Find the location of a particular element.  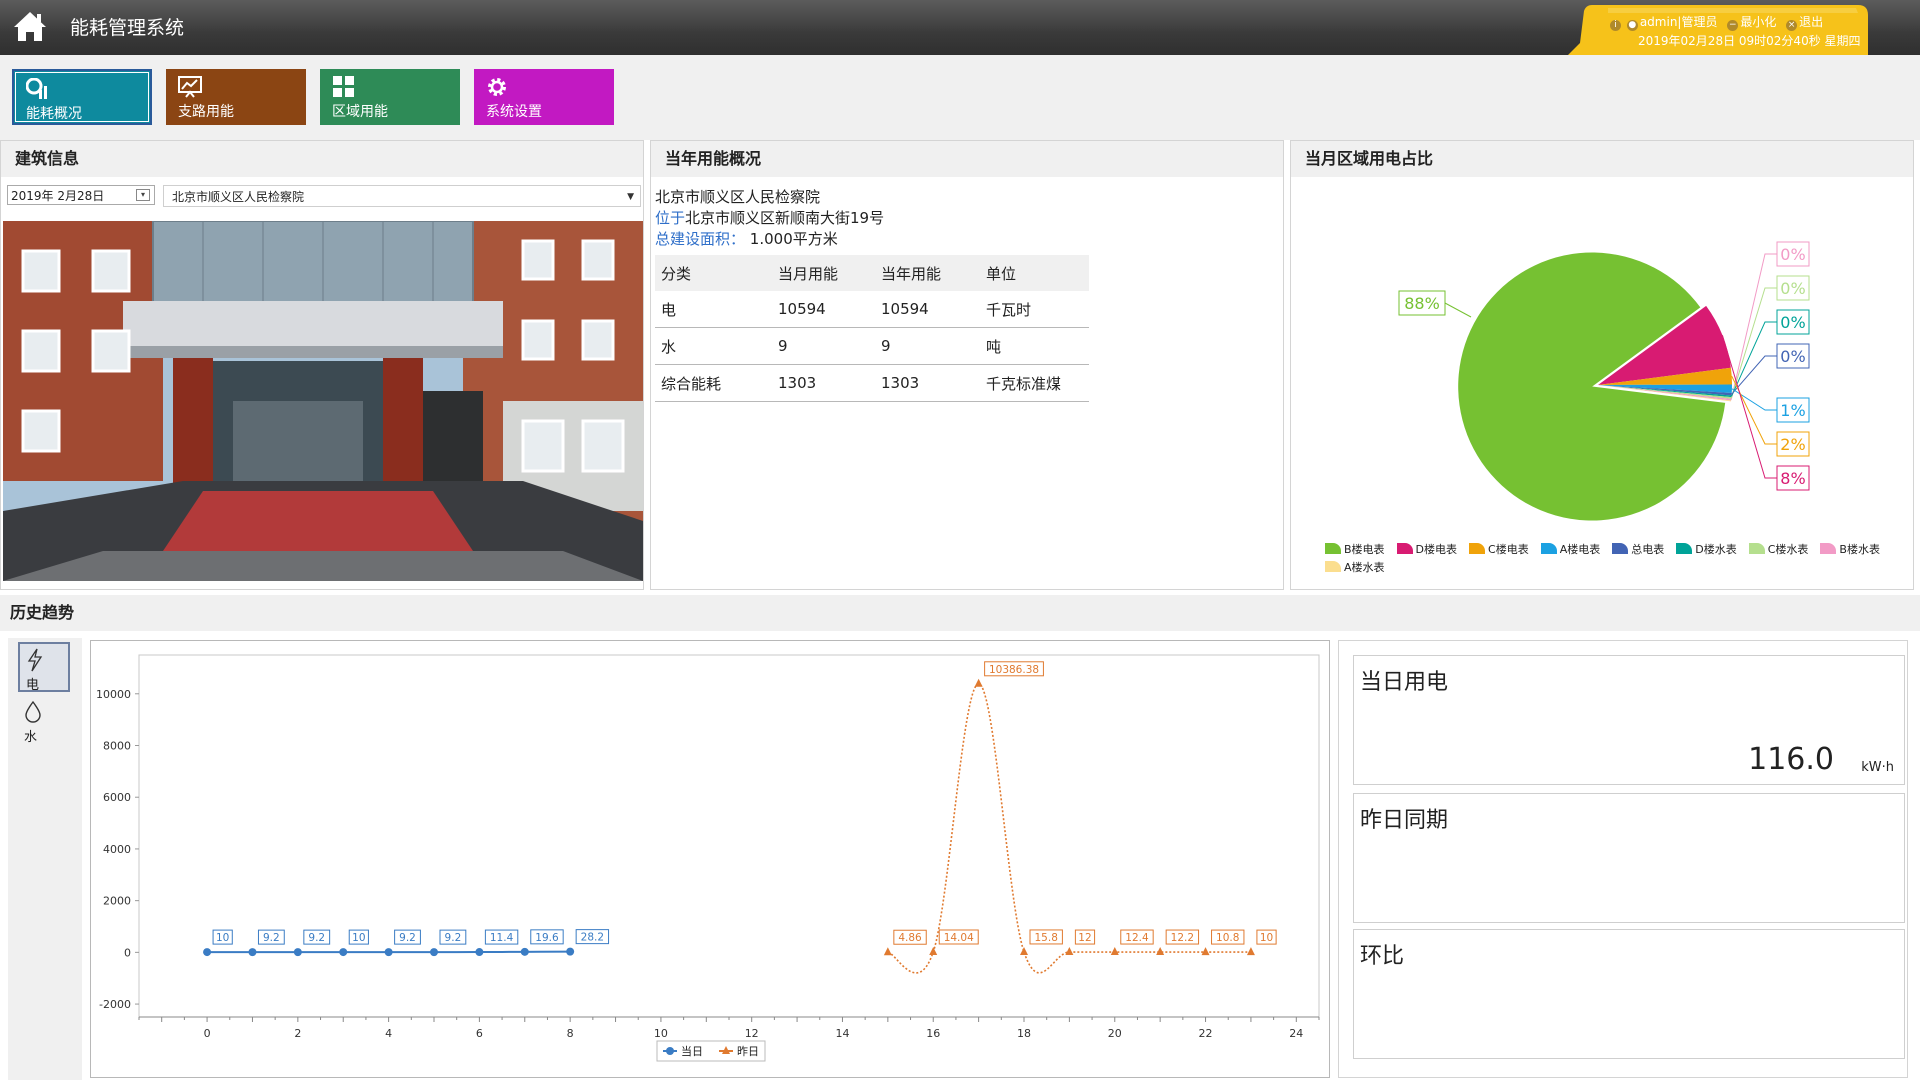

nav-area-energy: 区域用能 is located at coordinates (390, 97).